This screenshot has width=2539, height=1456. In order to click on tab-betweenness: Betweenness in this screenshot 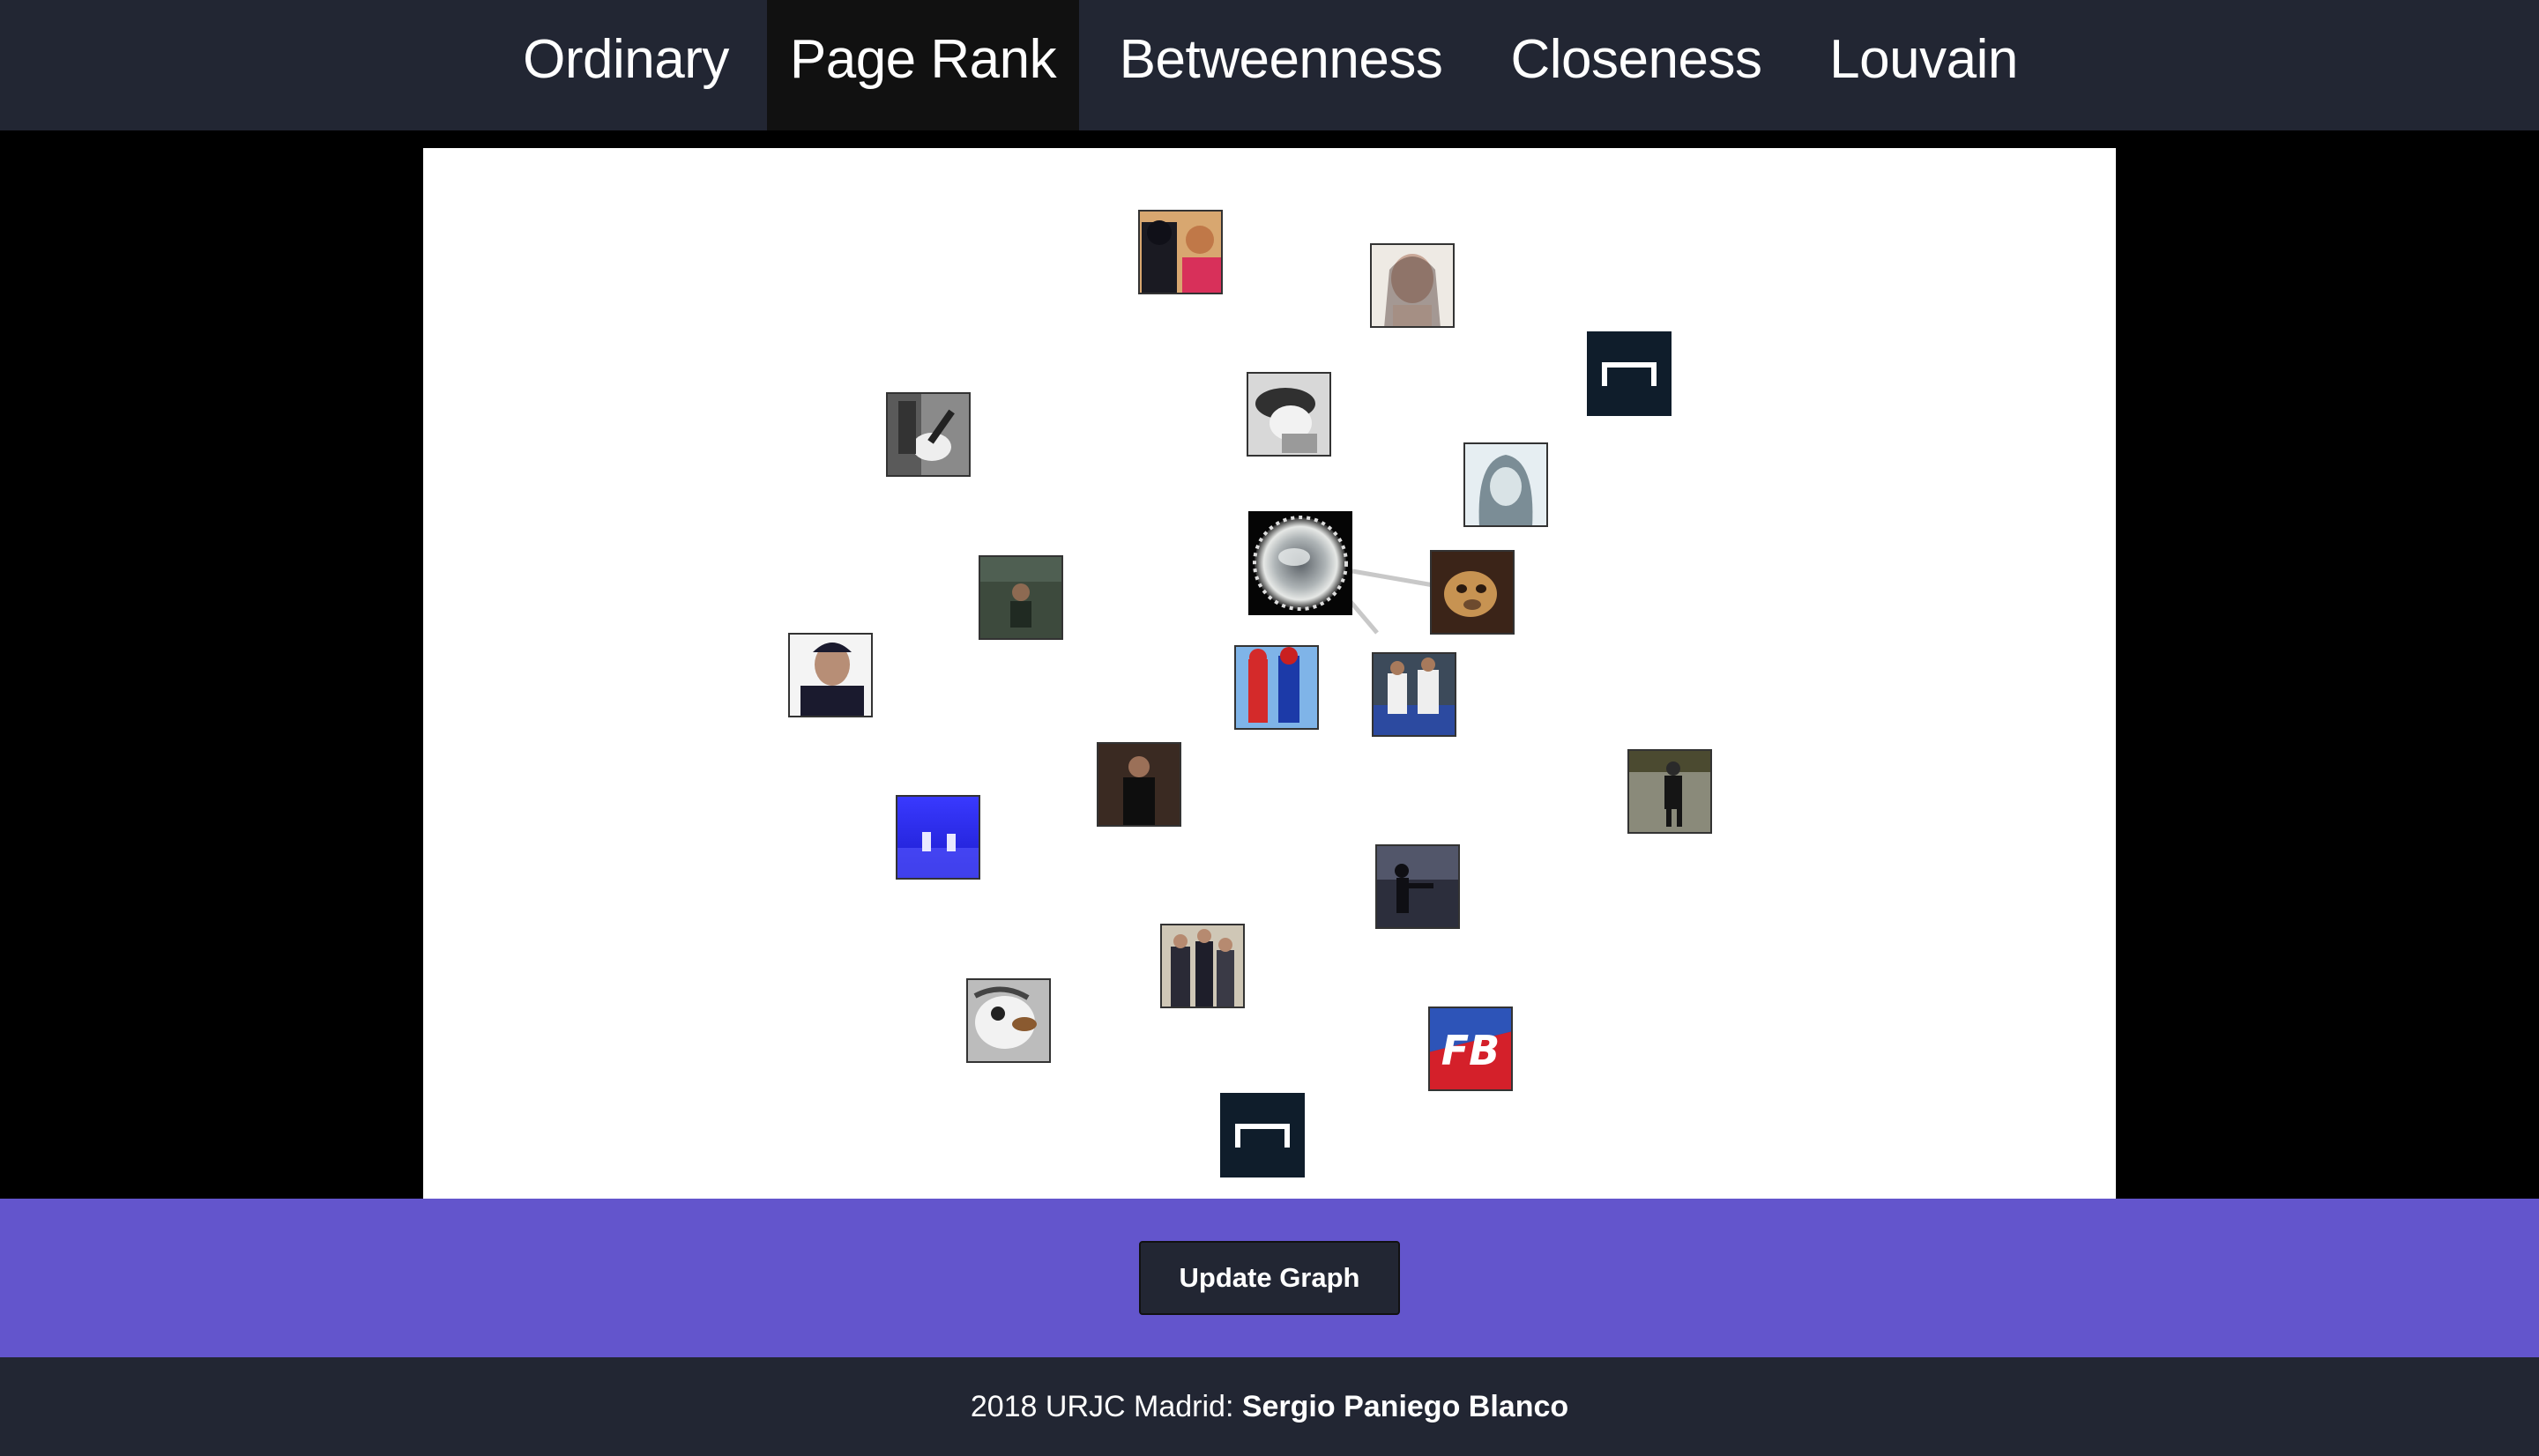, I will do `click(1281, 65)`.